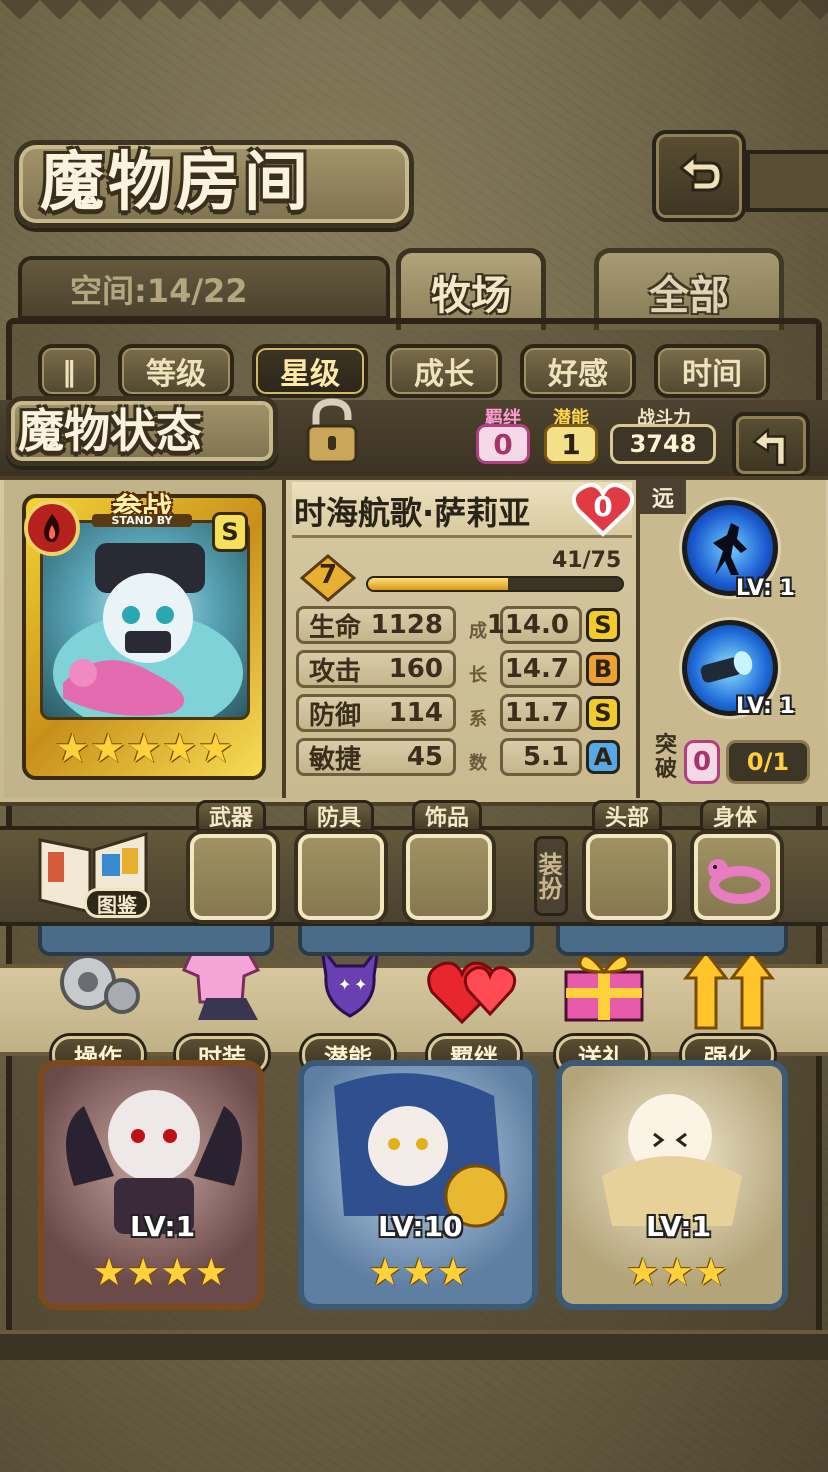  Describe the element at coordinates (335, 759) in the screenshot. I see `stat-name: 敏捷` at that location.